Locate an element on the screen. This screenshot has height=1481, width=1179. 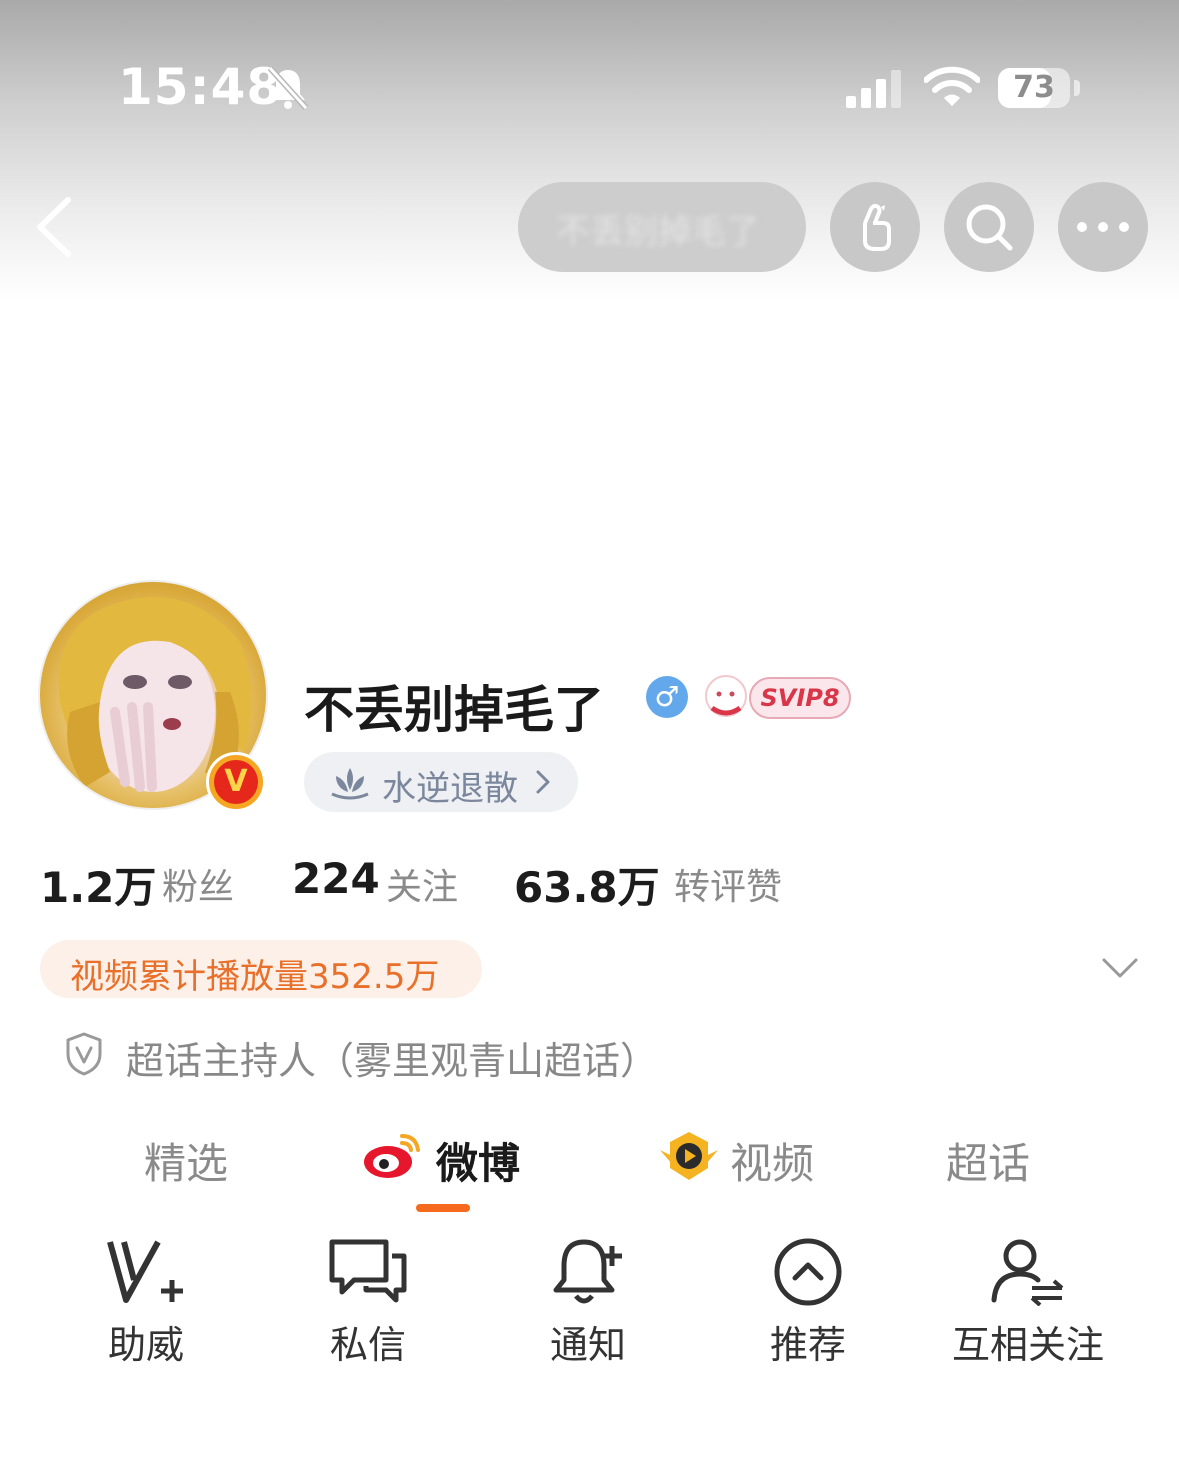
chevron-up-circle-icon is located at coordinates (808, 1272).